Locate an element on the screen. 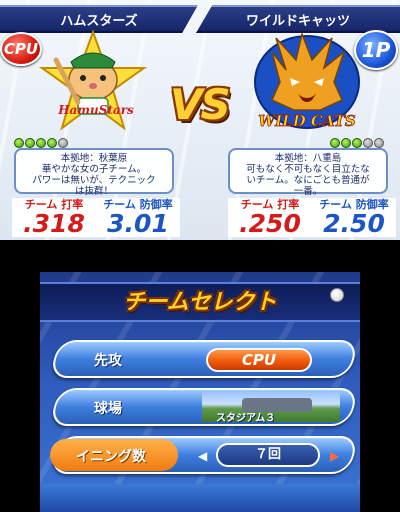 This screenshot has height=512, width=400. right-team-info: 本拠地：八重島 可もなく不可もなく目立たな いチーム。なにごとも普通が 一番。 is located at coordinates (308, 172).